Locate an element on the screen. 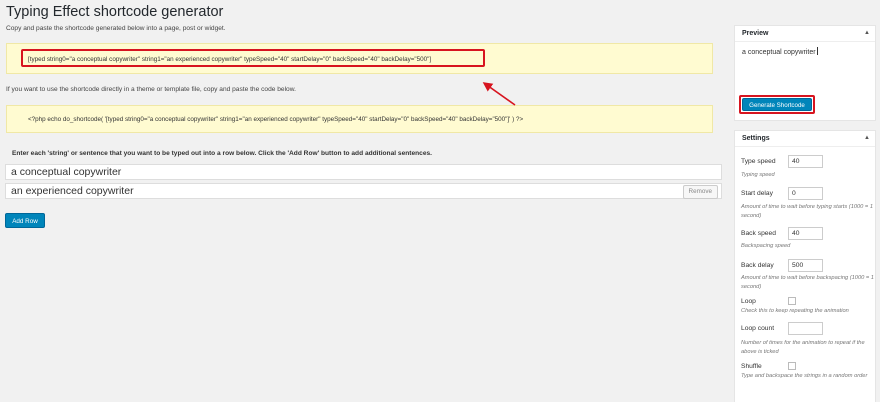  type-speed-input: 40 is located at coordinates (805, 161).